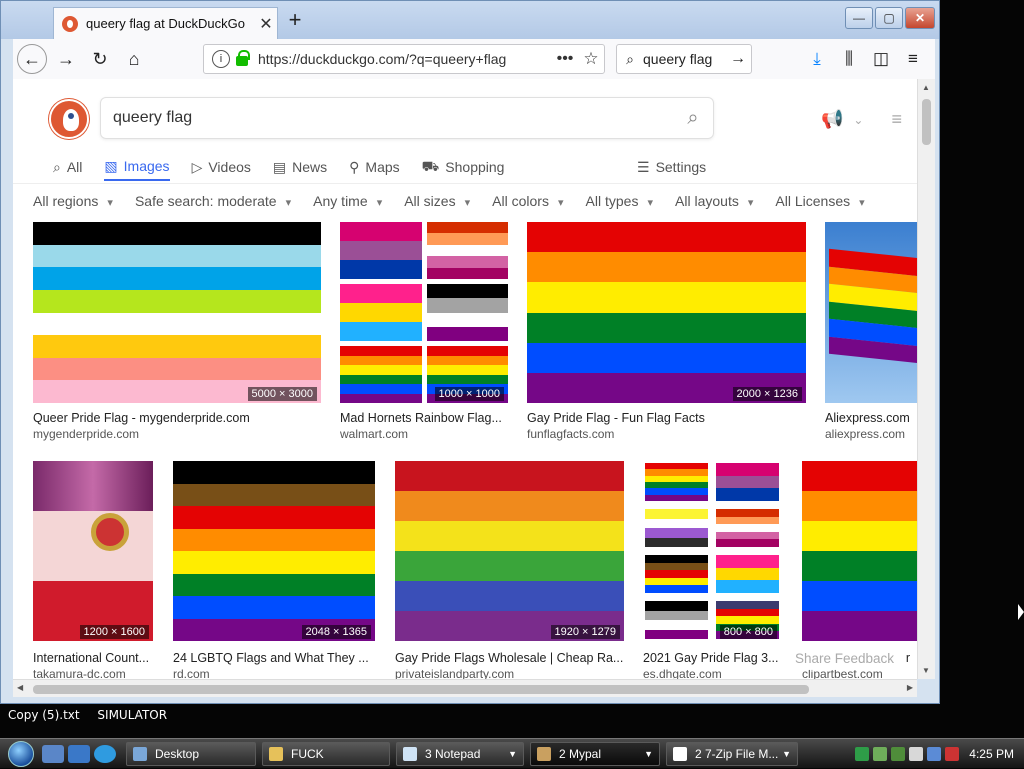 The width and height of the screenshot is (1024, 769). Describe the element at coordinates (243, 58) in the screenshot. I see `lock-icon` at that location.